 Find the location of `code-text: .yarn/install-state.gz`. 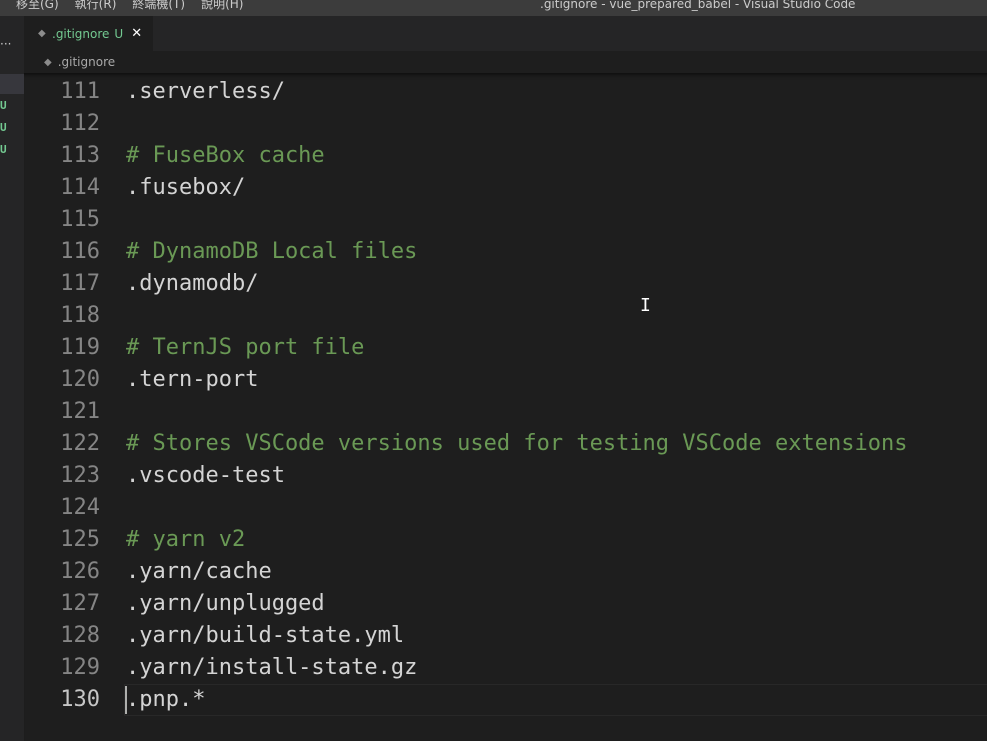

code-text: .yarn/install-state.gz is located at coordinates (272, 667).